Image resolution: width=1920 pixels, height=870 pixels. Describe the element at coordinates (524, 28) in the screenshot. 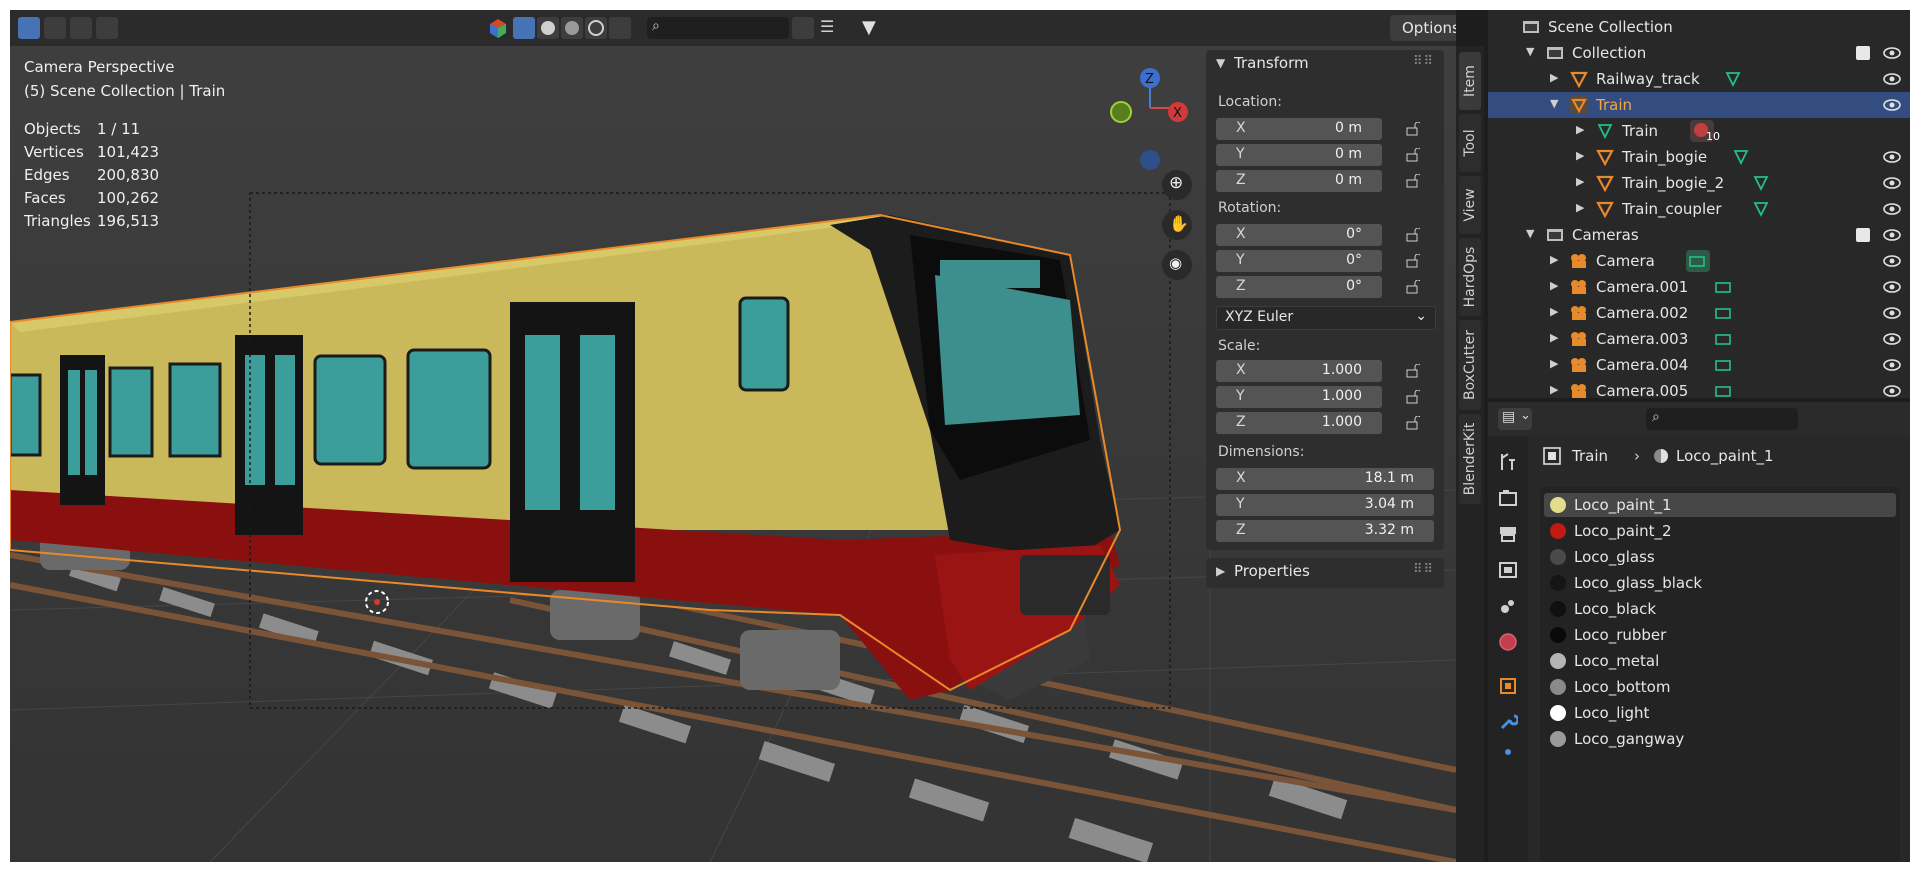

I see `wireframe-shading-icon` at that location.